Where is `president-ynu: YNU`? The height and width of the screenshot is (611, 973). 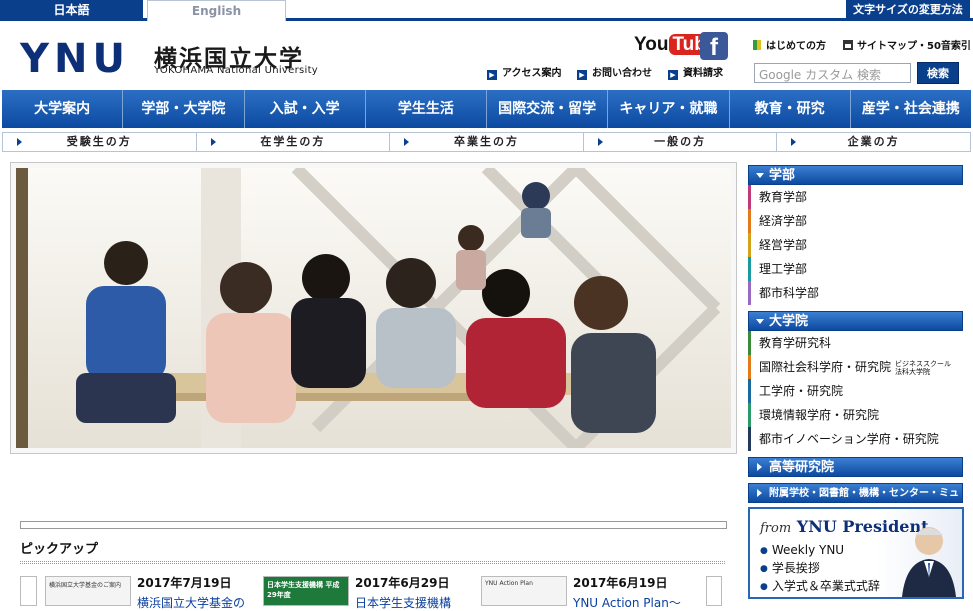 president-ynu: YNU is located at coordinates (816, 526).